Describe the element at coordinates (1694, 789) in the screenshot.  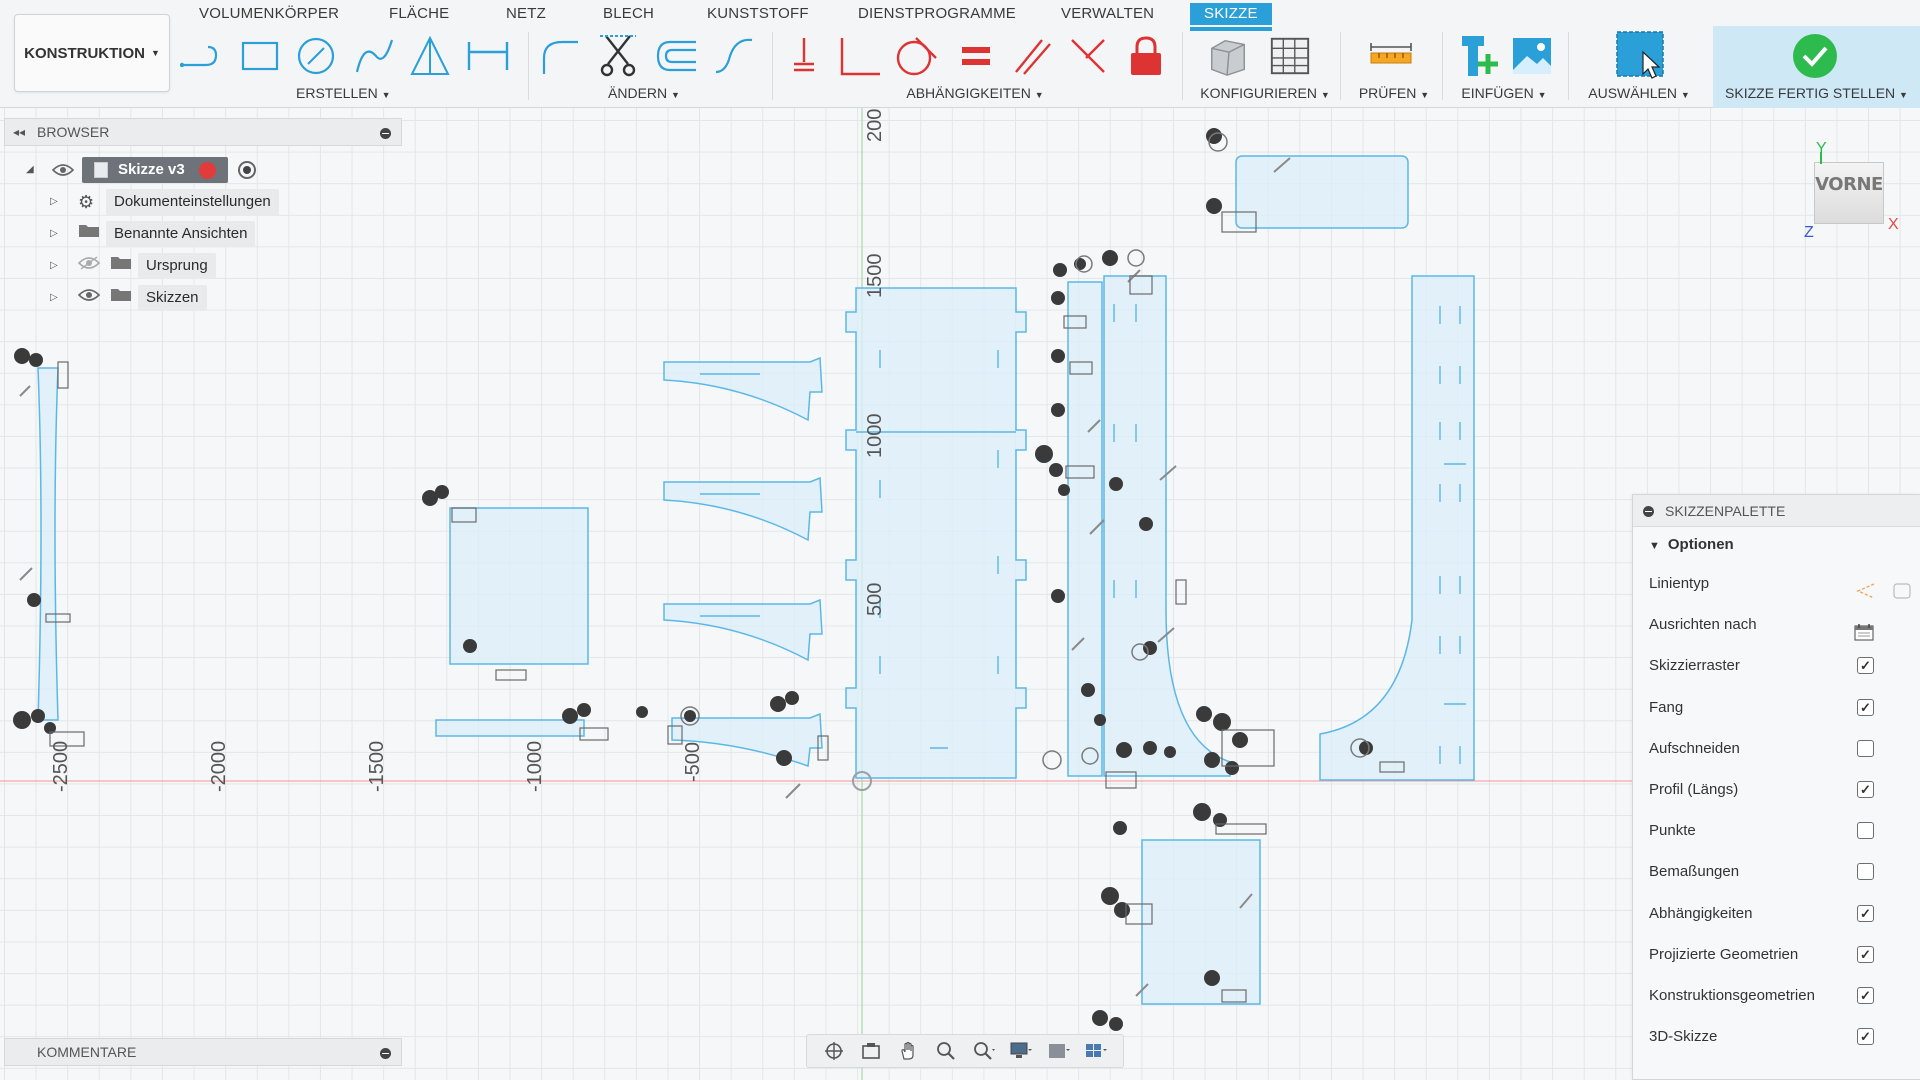
I see `option-label: Profil (Längs)` at that location.